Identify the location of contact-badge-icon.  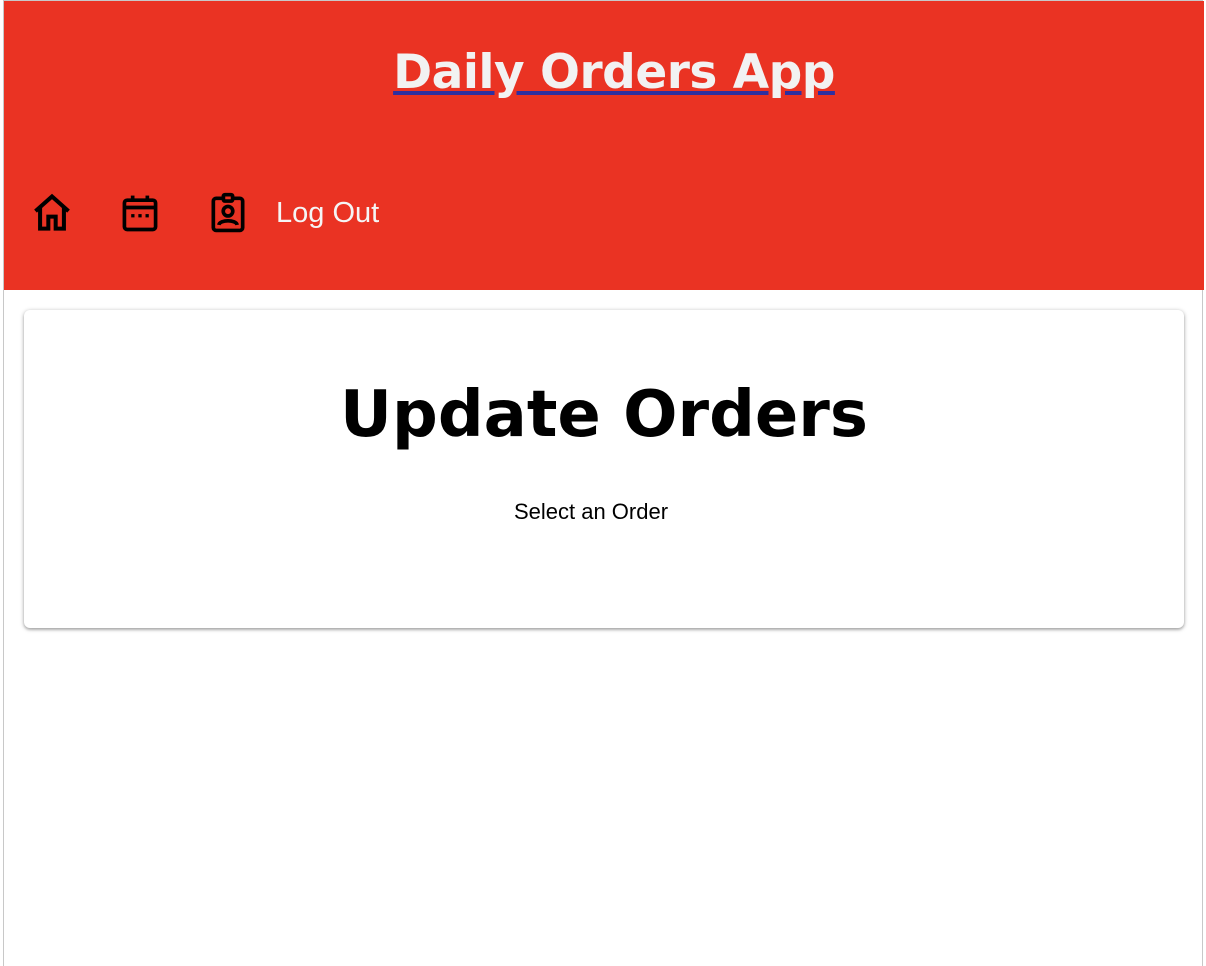
(228, 213).